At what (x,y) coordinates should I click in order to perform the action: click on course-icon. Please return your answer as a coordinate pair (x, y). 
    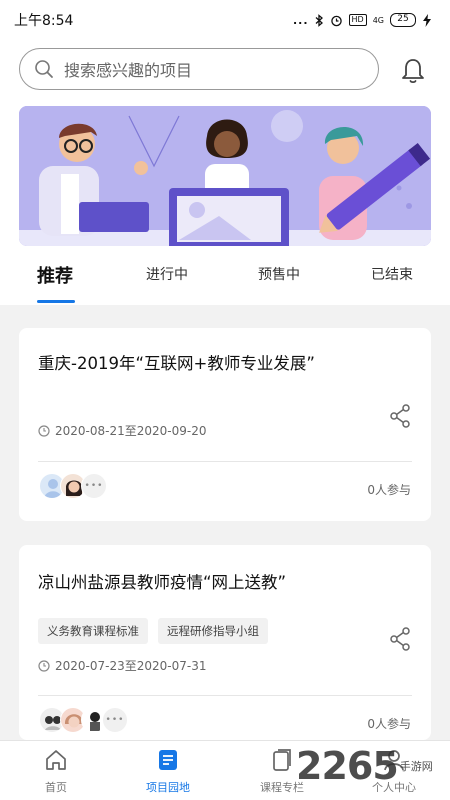
    Looking at the image, I should click on (282, 760).